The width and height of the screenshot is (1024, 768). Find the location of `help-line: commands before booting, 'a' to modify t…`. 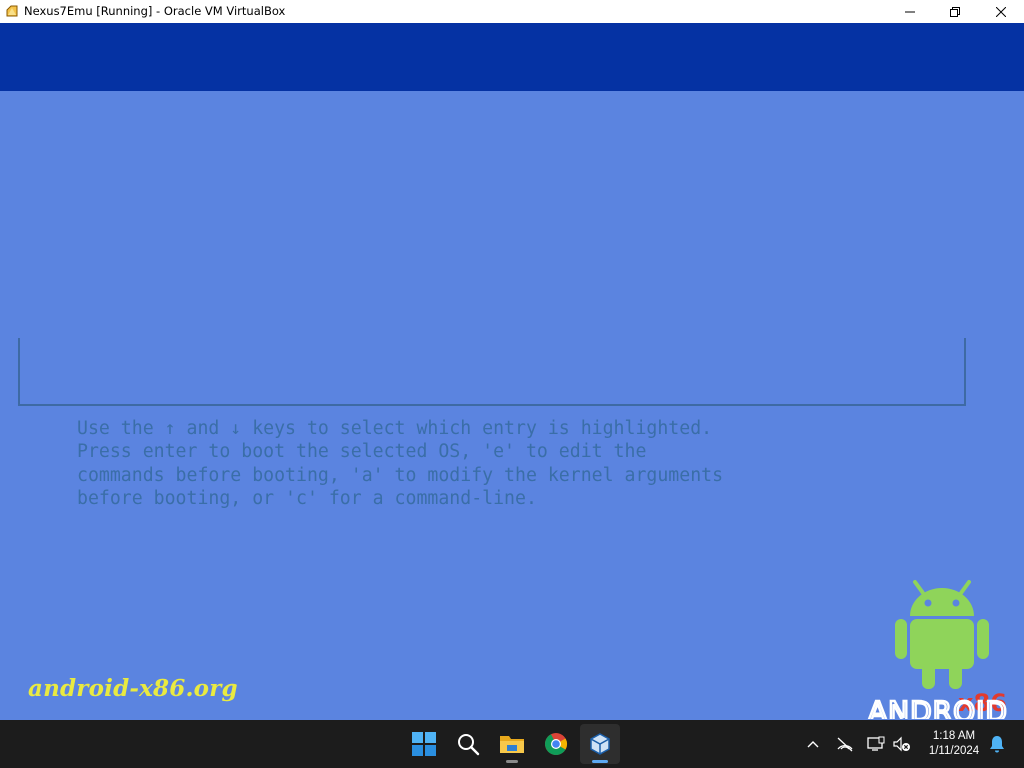

help-line: commands before booting, 'a' to modify t… is located at coordinates (400, 475).